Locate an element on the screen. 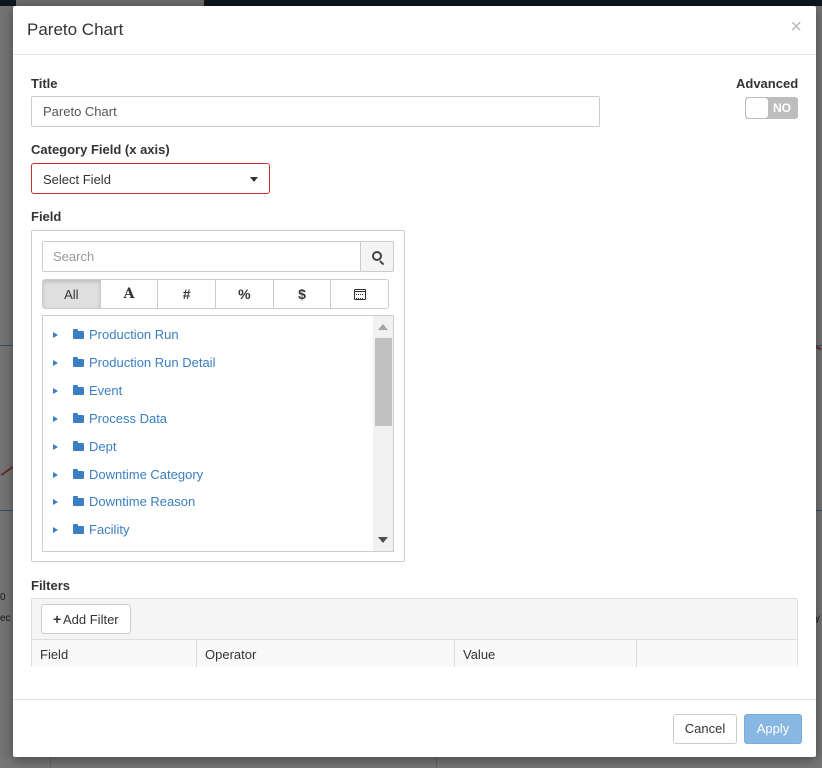 Image resolution: width=822 pixels, height=768 pixels. type-filter-label: All is located at coordinates (71, 294).